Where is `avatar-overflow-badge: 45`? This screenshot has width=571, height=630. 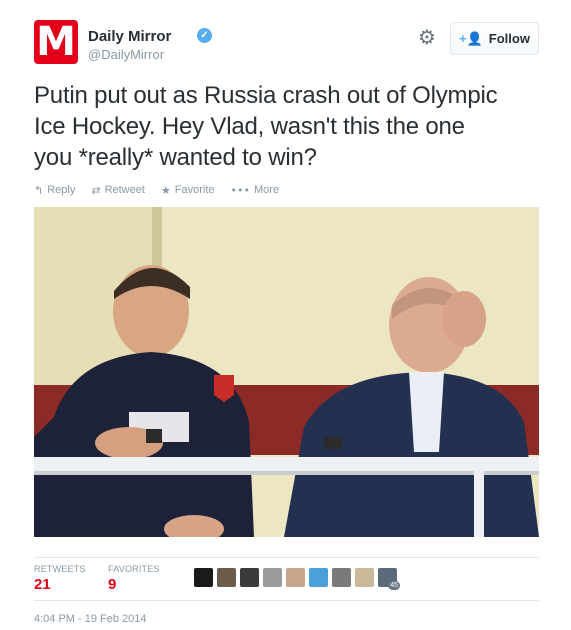 avatar-overflow-badge: 45 is located at coordinates (394, 585).